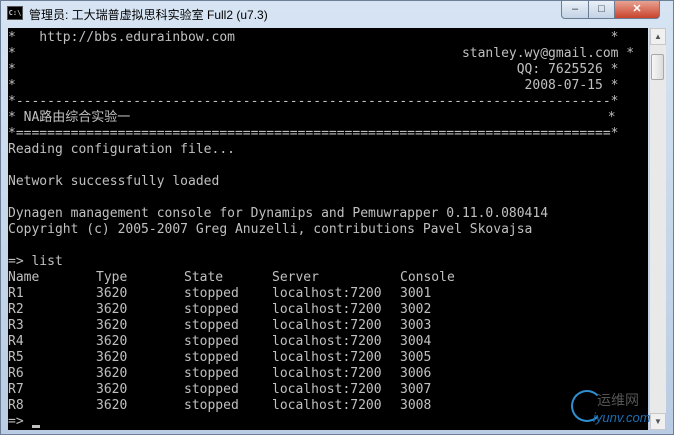 Image resolution: width=674 pixels, height=435 pixels. I want to click on header-lab-title: * NA路由综合实验一 *, so click(312, 117).